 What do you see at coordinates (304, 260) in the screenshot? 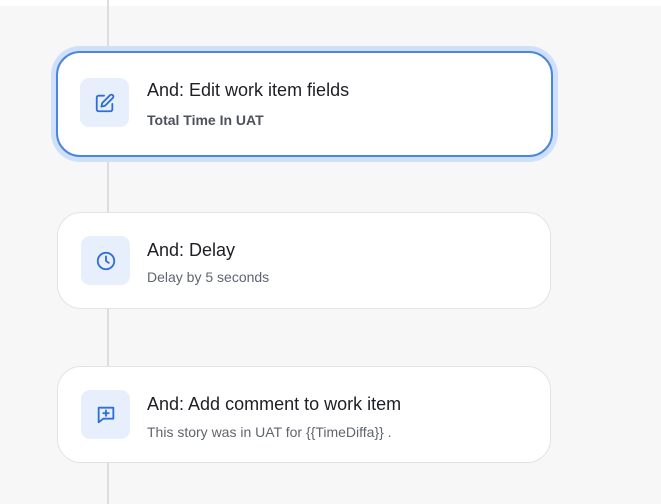
I see `workflow-step-delay: And: Delay Delay by 5 seconds` at bounding box center [304, 260].